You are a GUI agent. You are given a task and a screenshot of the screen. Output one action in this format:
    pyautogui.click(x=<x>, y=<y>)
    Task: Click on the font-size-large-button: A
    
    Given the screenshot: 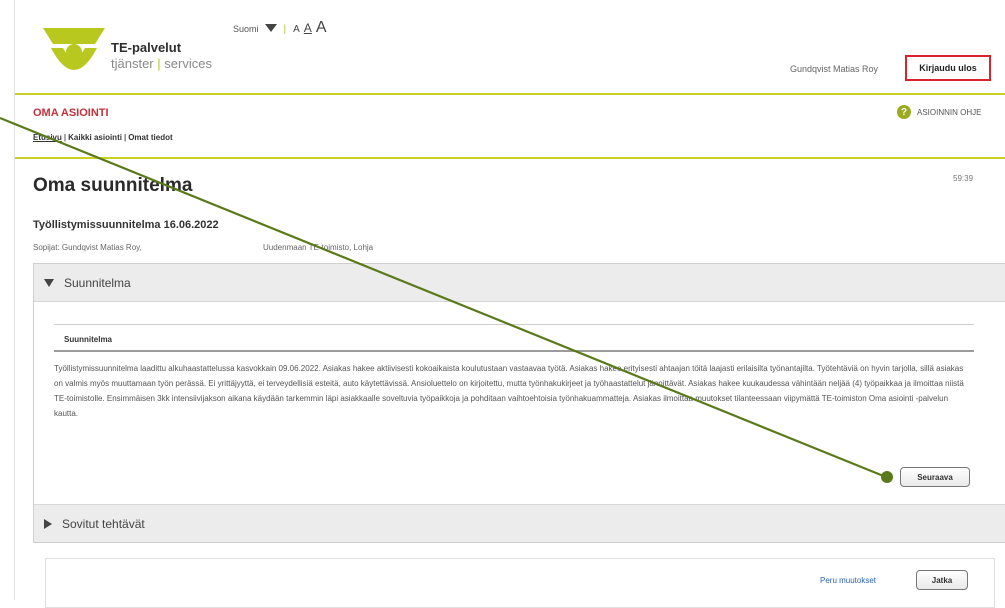 What is the action you would take?
    pyautogui.click(x=321, y=28)
    